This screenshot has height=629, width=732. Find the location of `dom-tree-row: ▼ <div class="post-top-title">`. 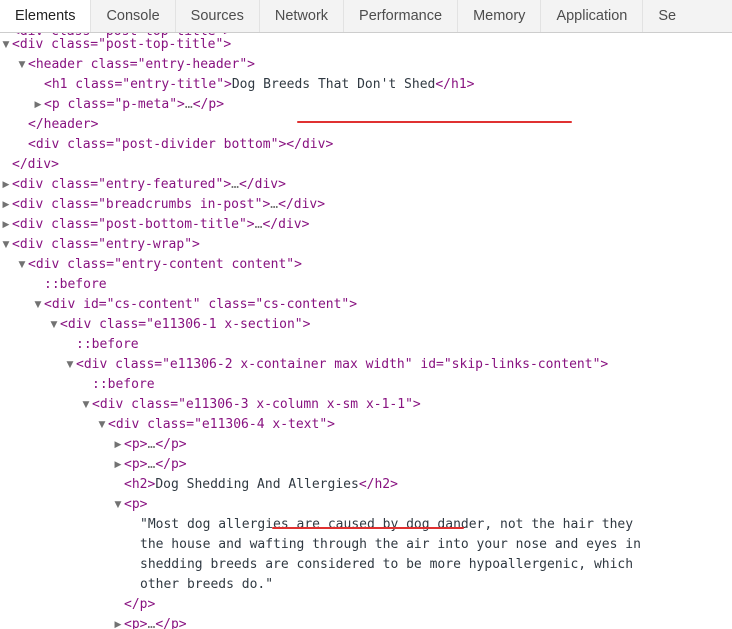

dom-tree-row: ▼ <div class="post-top-title"> is located at coordinates (366, 45).